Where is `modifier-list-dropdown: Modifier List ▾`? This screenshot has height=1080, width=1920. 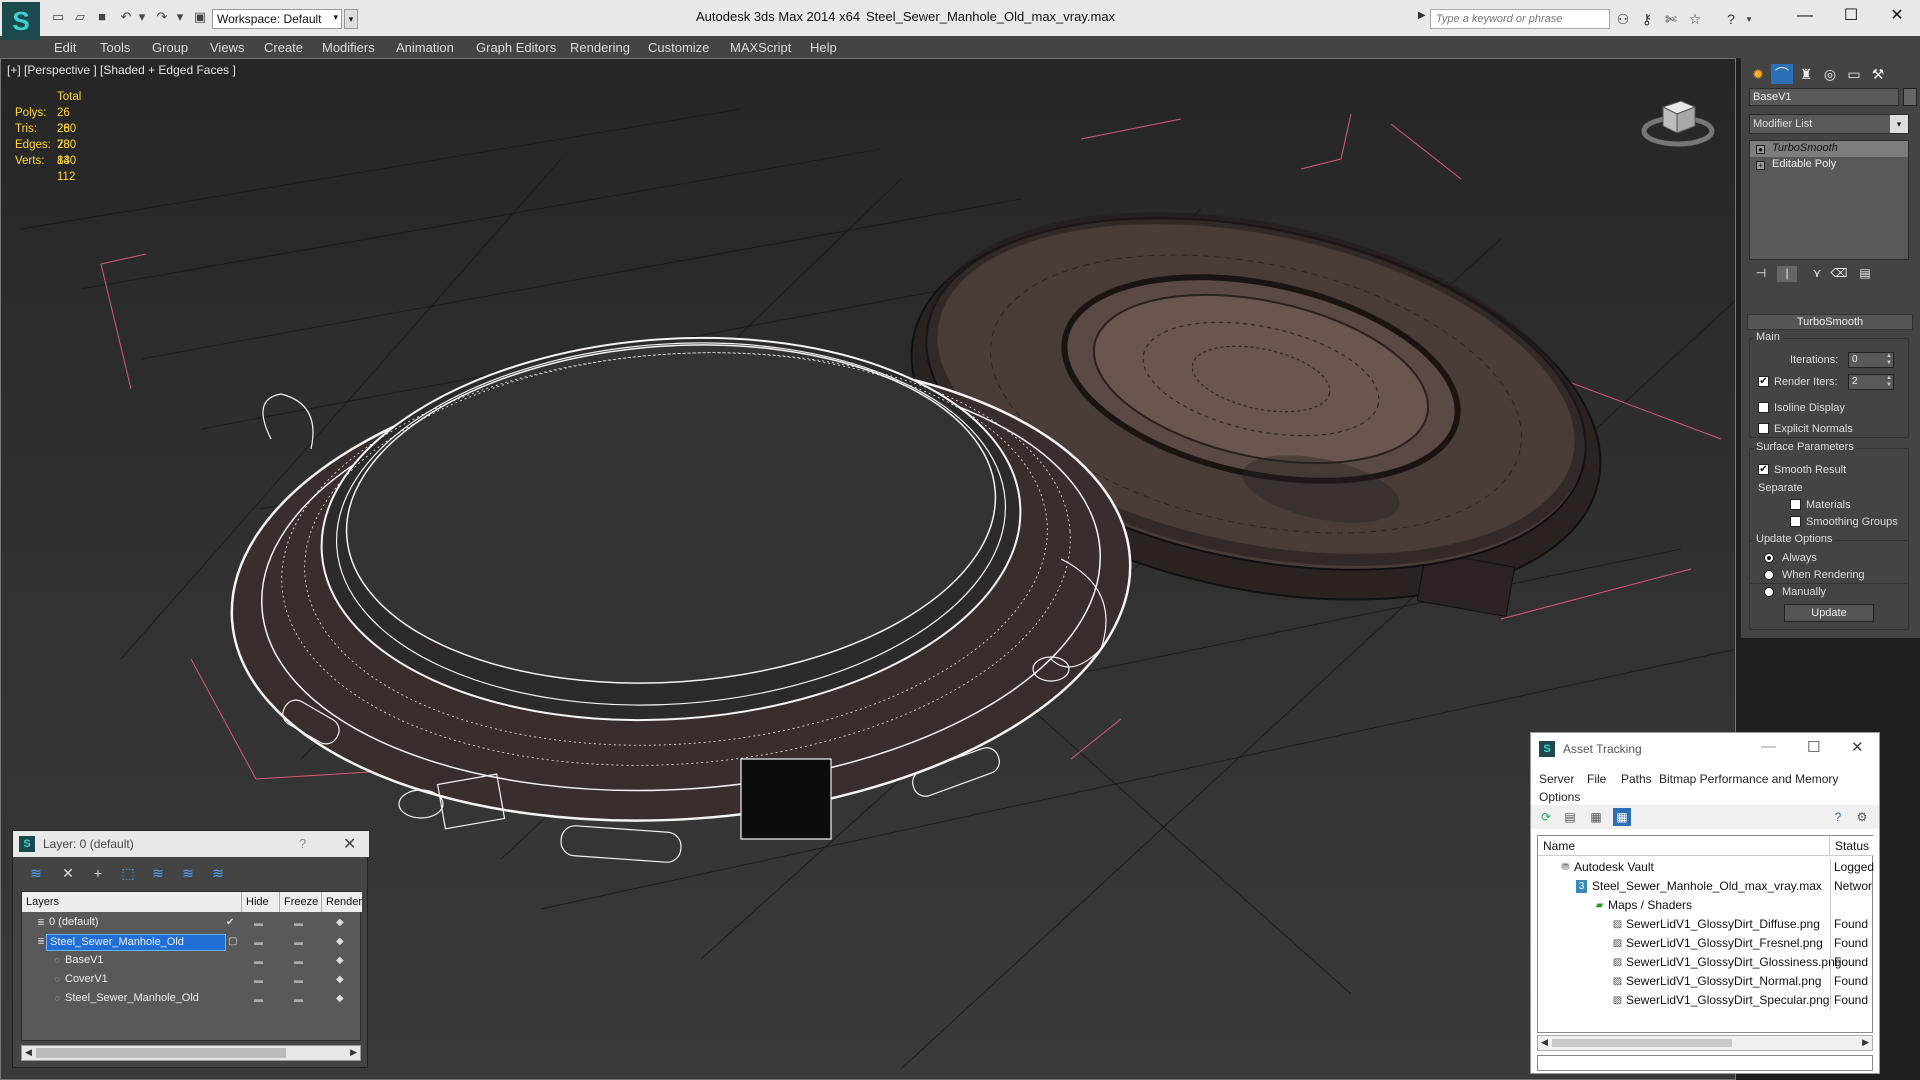 modifier-list-dropdown: Modifier List ▾ is located at coordinates (1829, 124).